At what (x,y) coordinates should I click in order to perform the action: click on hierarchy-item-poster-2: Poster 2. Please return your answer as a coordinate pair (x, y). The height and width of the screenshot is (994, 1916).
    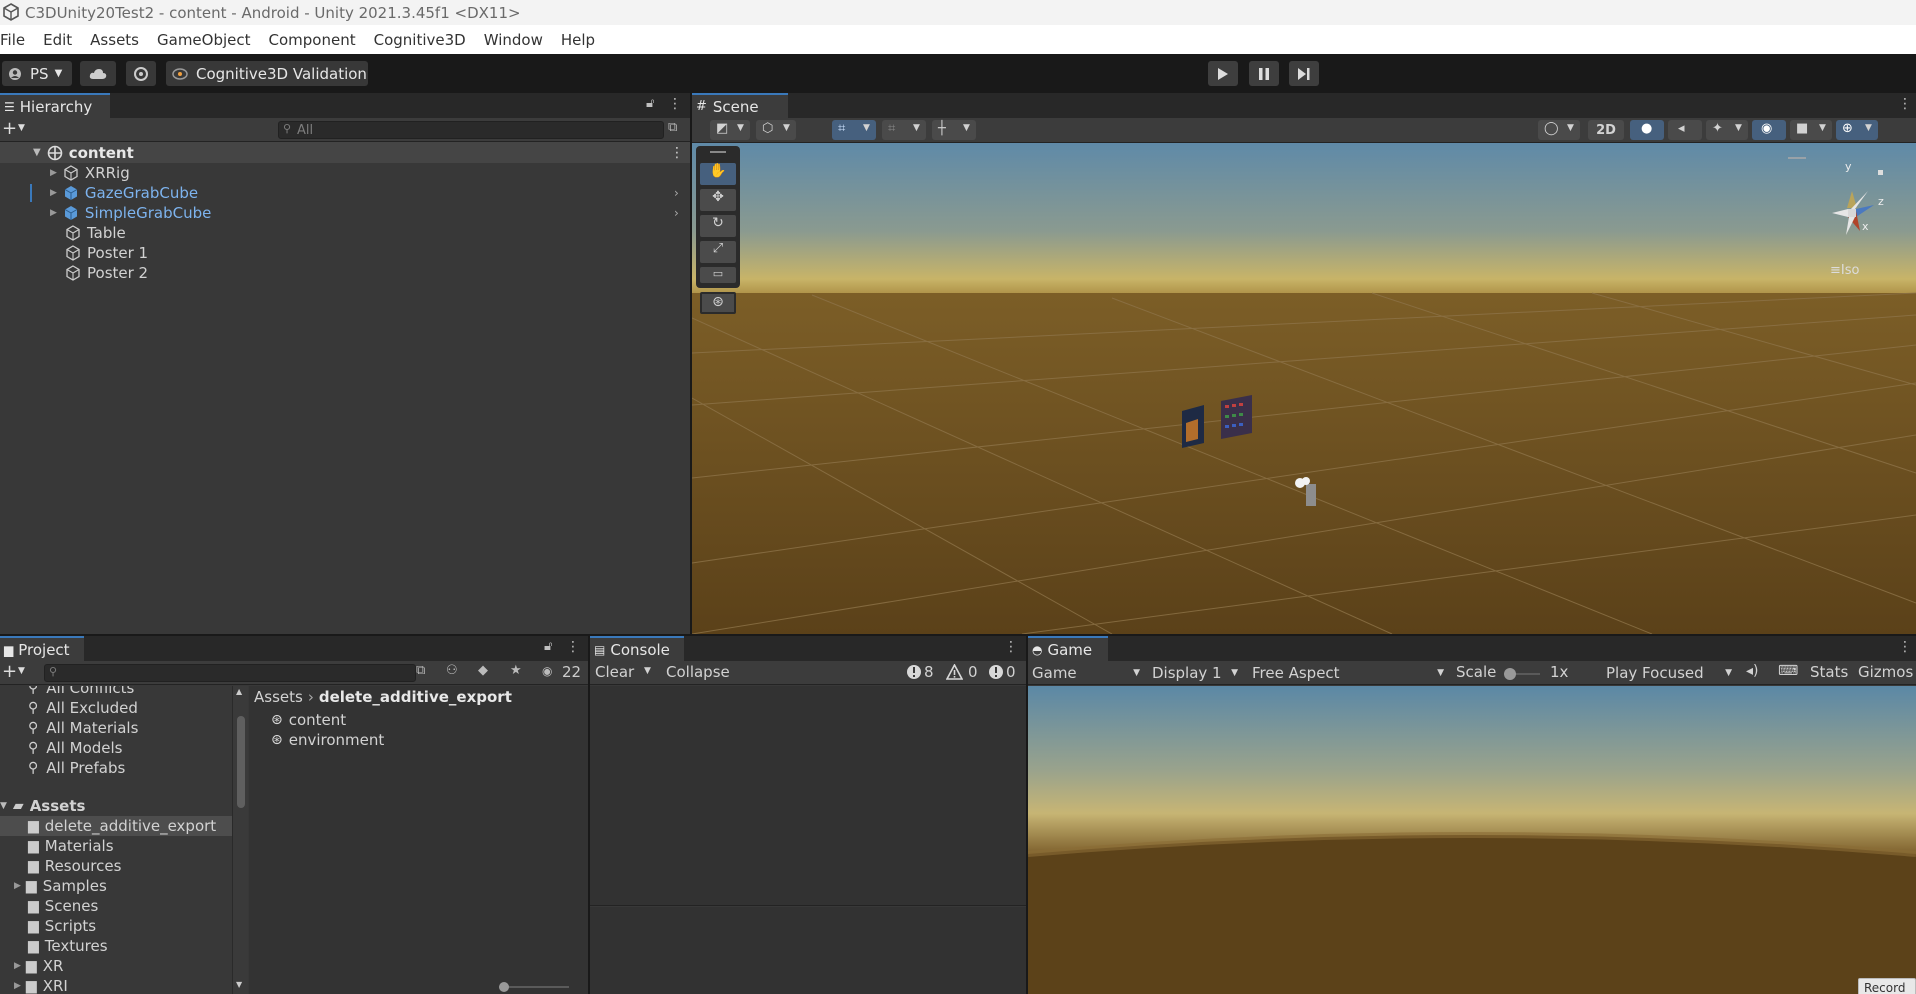
    Looking at the image, I should click on (345, 273).